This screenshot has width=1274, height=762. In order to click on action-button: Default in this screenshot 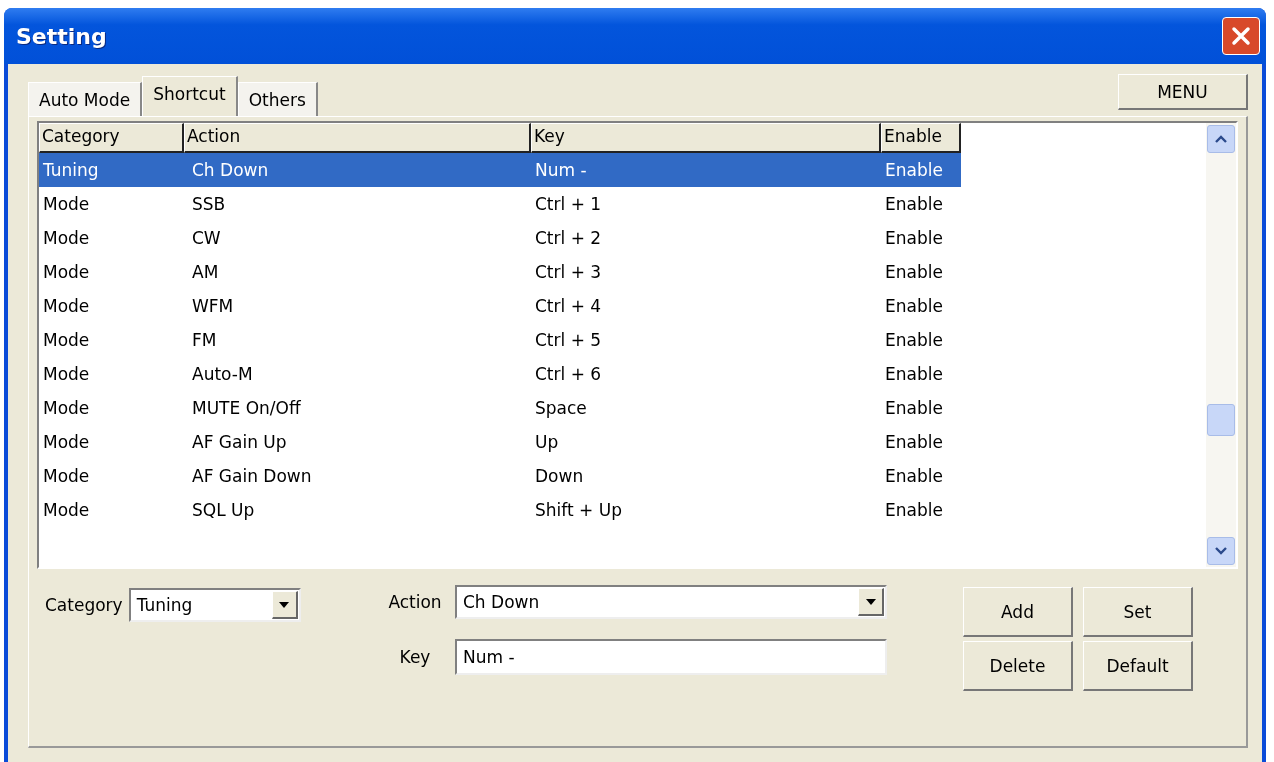, I will do `click(1138, 666)`.